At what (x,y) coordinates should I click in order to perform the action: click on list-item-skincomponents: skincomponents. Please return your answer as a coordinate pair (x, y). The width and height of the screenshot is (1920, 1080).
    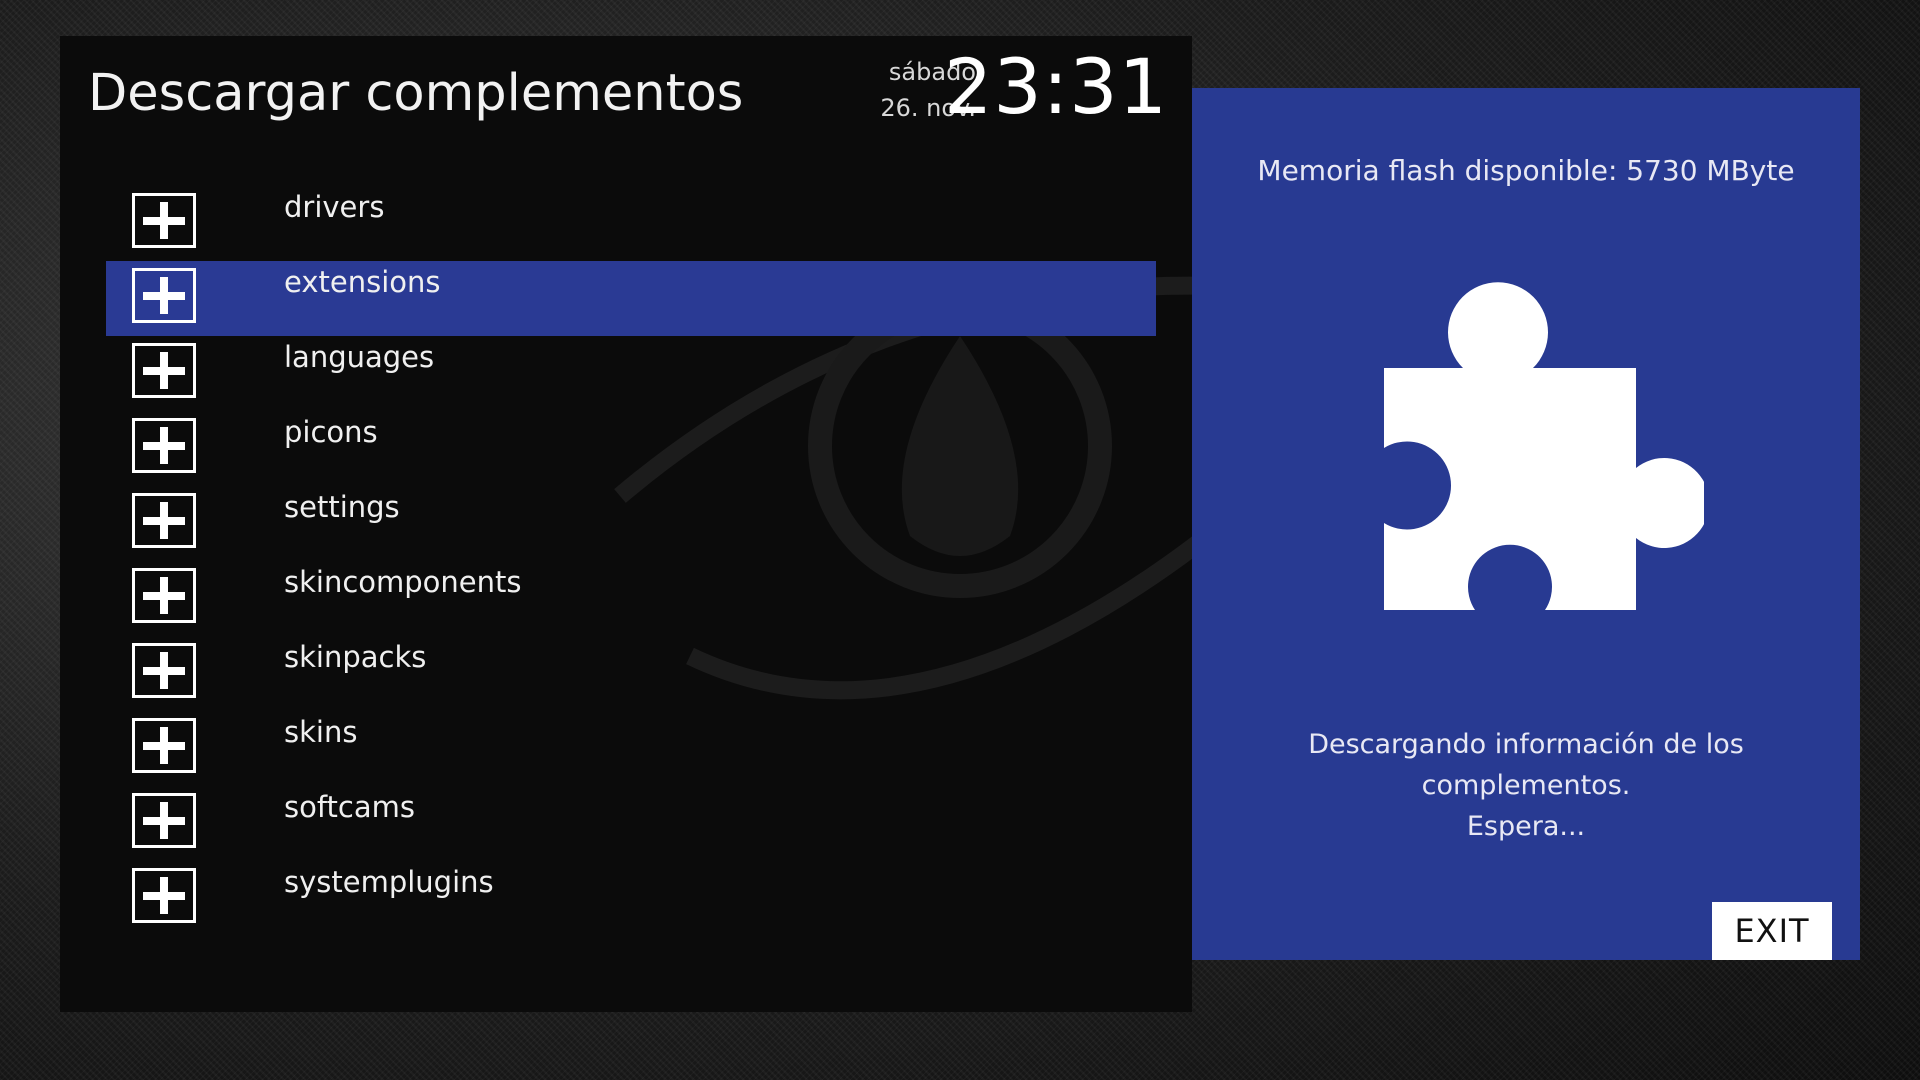
    Looking at the image, I should click on (631, 598).